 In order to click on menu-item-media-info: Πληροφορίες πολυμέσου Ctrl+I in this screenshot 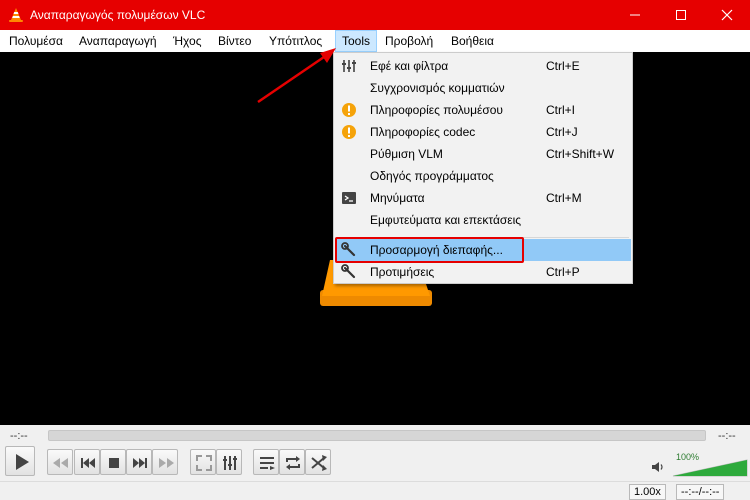, I will do `click(483, 110)`.